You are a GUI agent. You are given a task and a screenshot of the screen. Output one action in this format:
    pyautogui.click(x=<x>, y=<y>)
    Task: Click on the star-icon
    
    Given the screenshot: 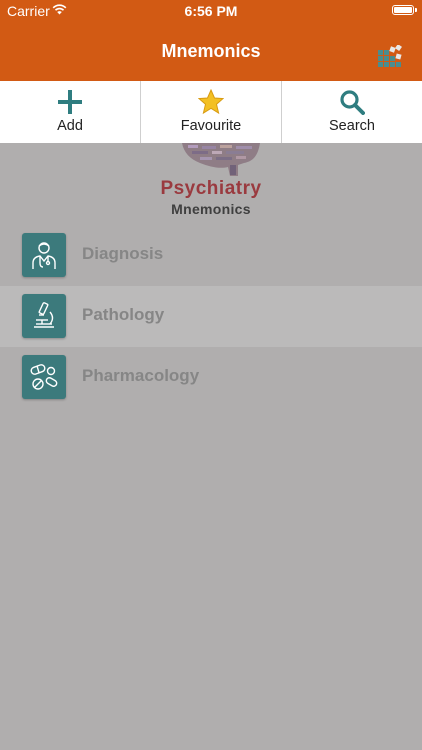 What is the action you would take?
    pyautogui.click(x=211, y=102)
    